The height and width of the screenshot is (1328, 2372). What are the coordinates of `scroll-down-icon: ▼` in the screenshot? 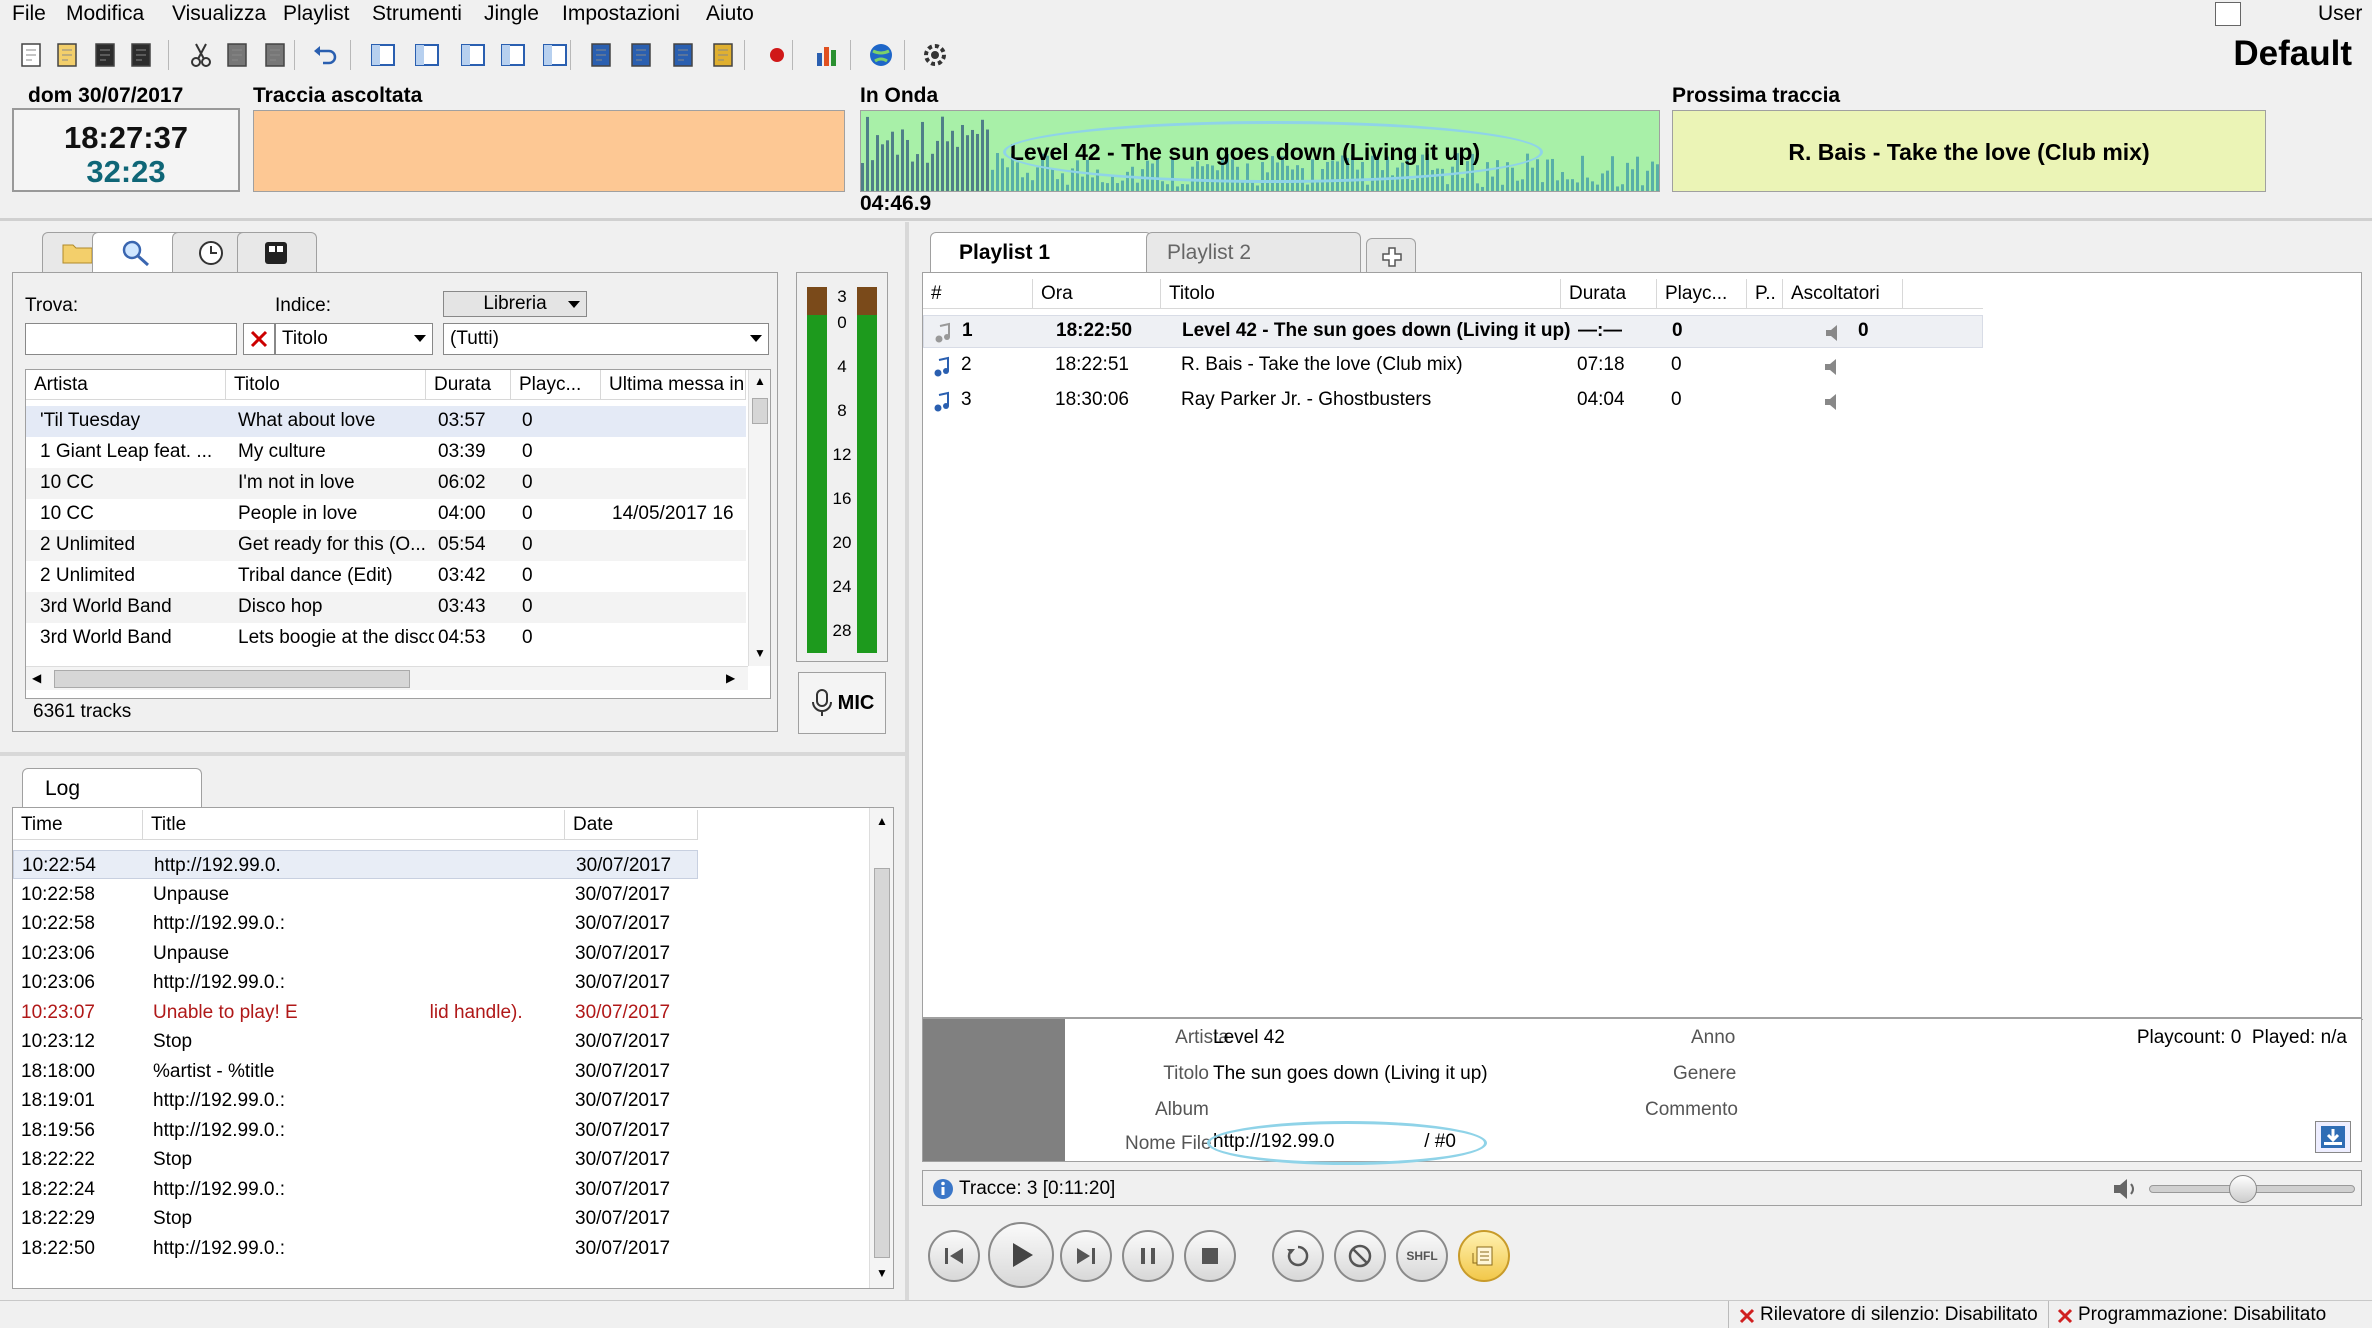 It's located at (882, 1273).